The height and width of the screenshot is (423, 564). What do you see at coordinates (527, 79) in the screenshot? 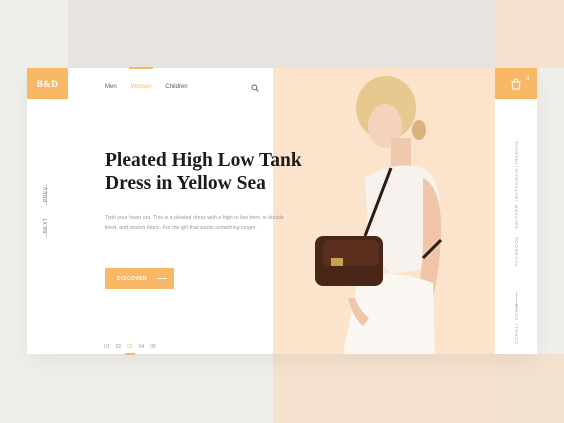
I see `cart-count: 0` at bounding box center [527, 79].